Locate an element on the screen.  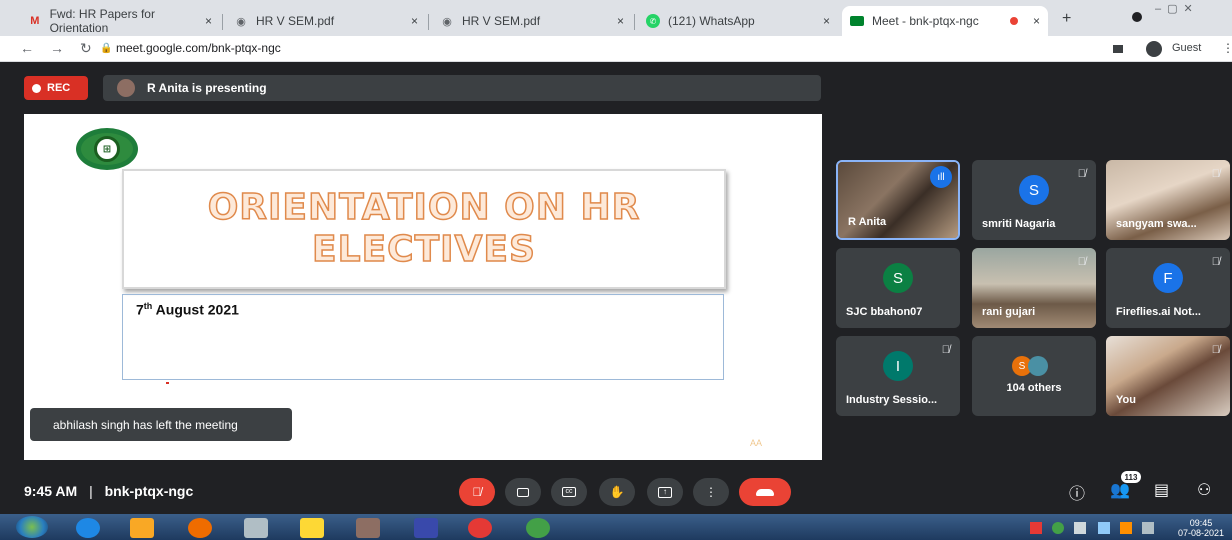
tab-meet: Meet - bnk-ptqx-ngc × is located at coordinates (945, 21).